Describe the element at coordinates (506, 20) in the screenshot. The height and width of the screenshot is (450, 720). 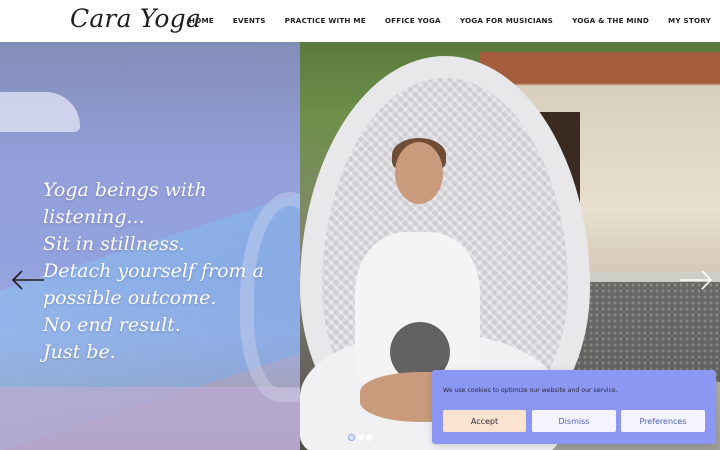
I see `nav-yoga-for-musicians: YOGA FOR MUSICIANS` at that location.